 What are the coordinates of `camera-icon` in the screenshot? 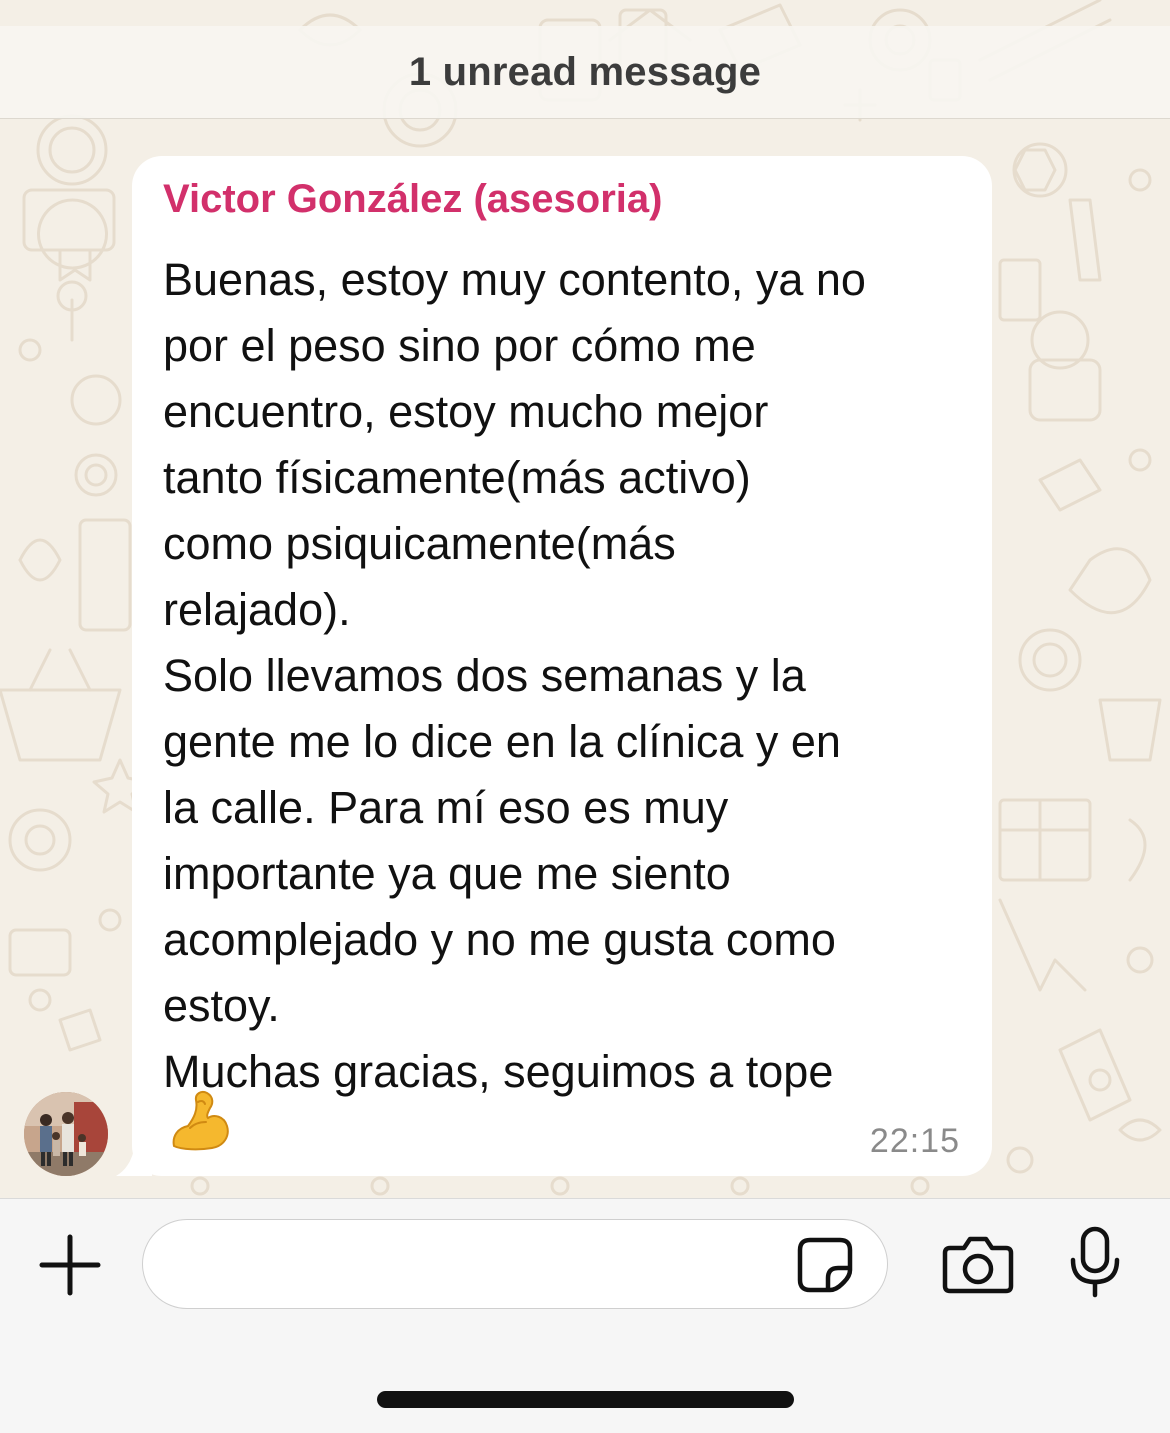 It's located at (978, 1264).